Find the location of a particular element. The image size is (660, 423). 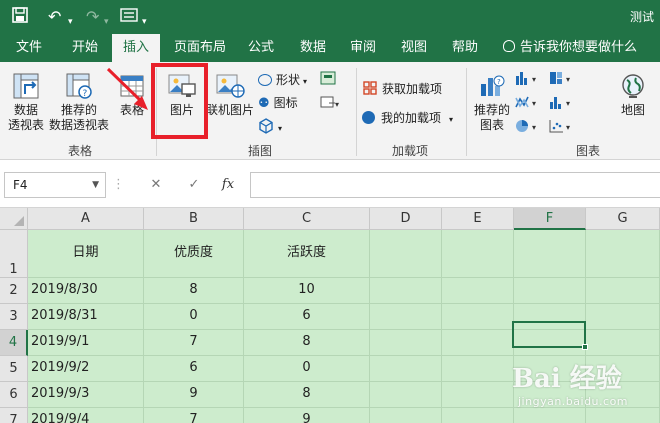

column-header-f: F is located at coordinates (550, 219).